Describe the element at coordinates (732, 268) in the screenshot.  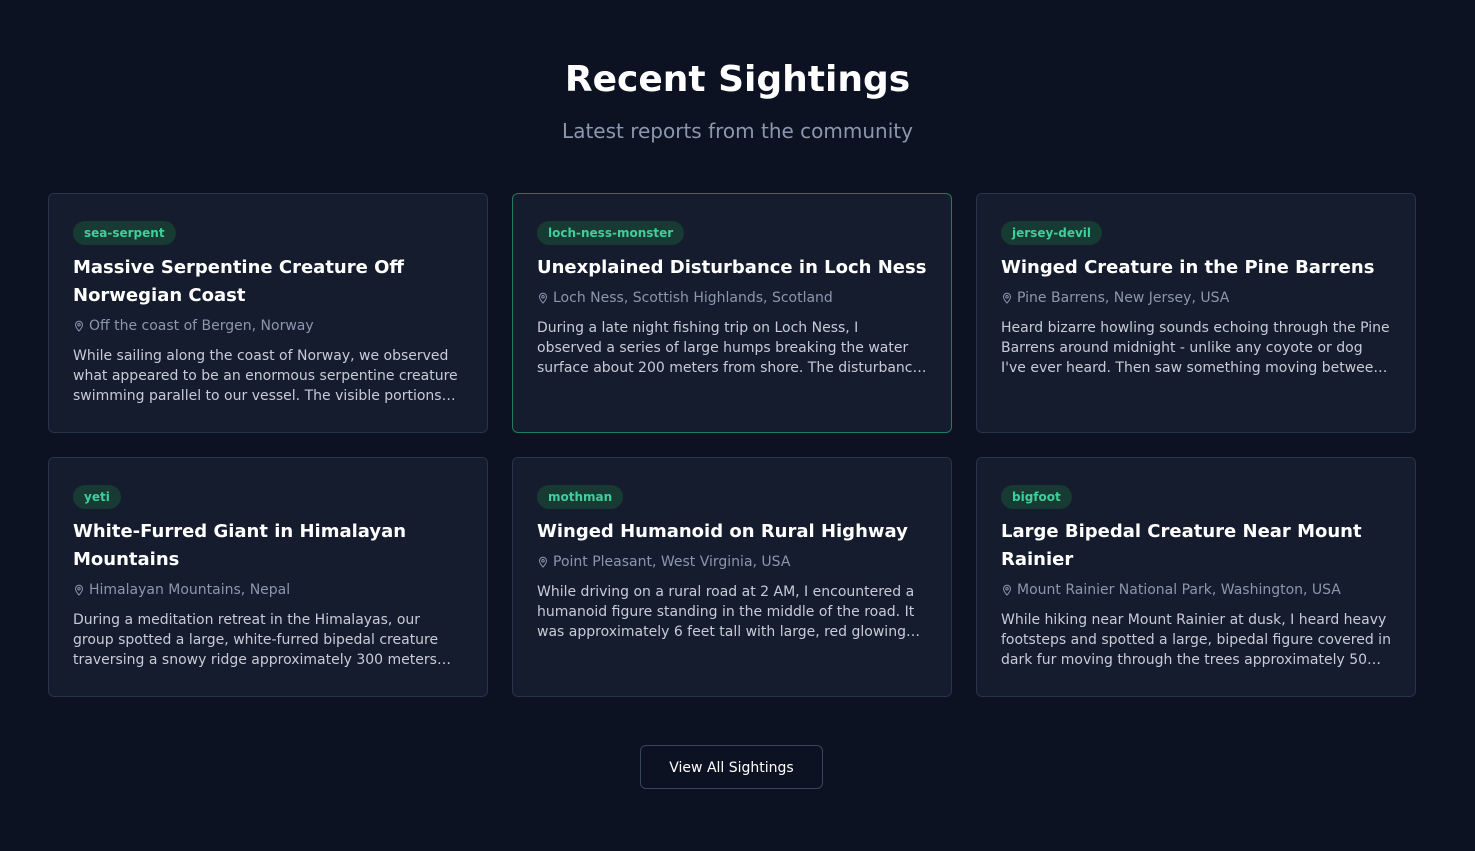
I see `sighting-title: Unexplained Disturbance in Loch Ness` at that location.